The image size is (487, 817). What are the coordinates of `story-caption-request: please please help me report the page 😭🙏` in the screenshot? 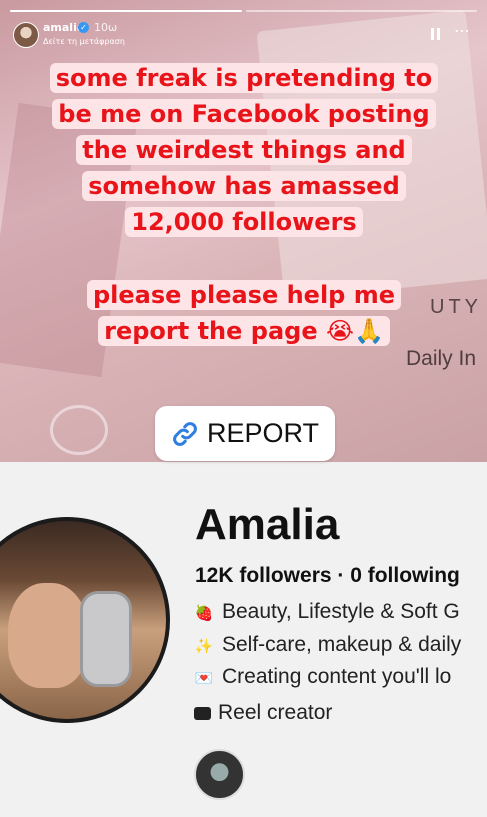 It's located at (244, 313).